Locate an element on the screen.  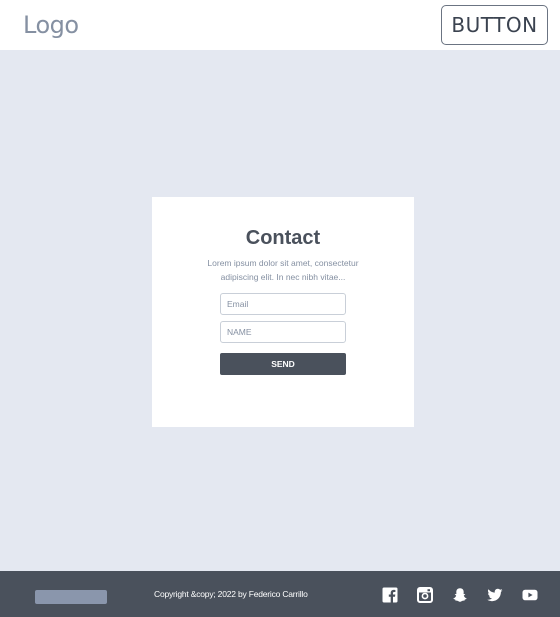
snapchat-icon is located at coordinates (460, 595).